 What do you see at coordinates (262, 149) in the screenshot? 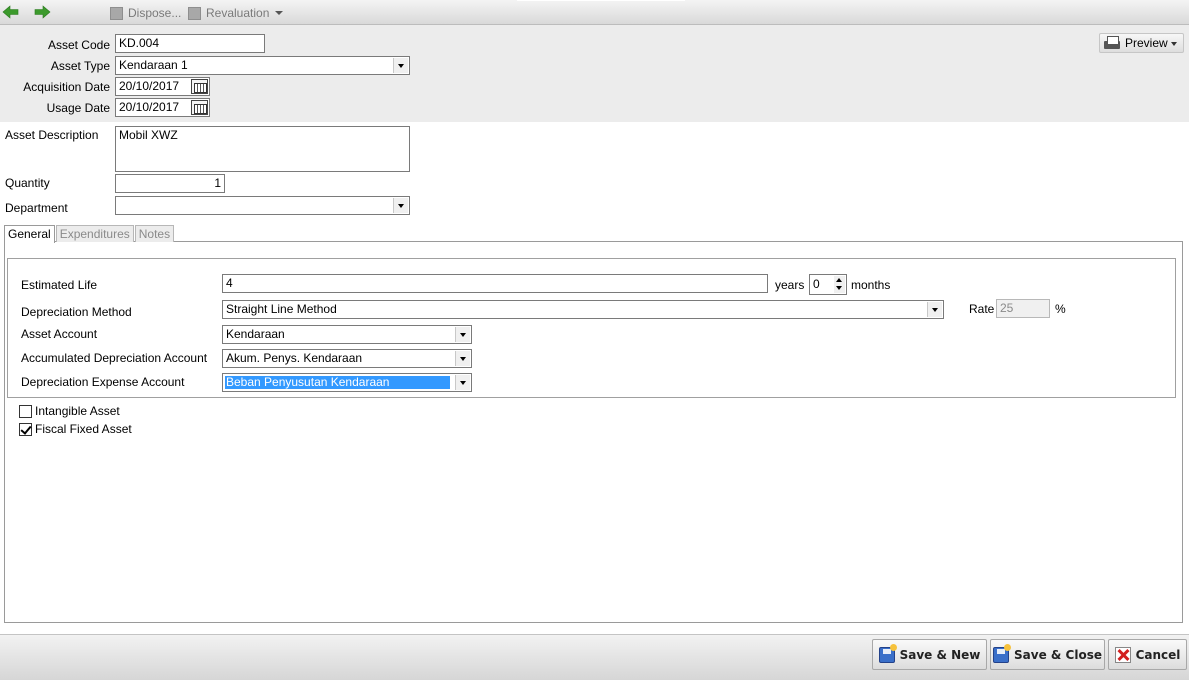
I see `asset-description-textarea: Mobil XWZ` at bounding box center [262, 149].